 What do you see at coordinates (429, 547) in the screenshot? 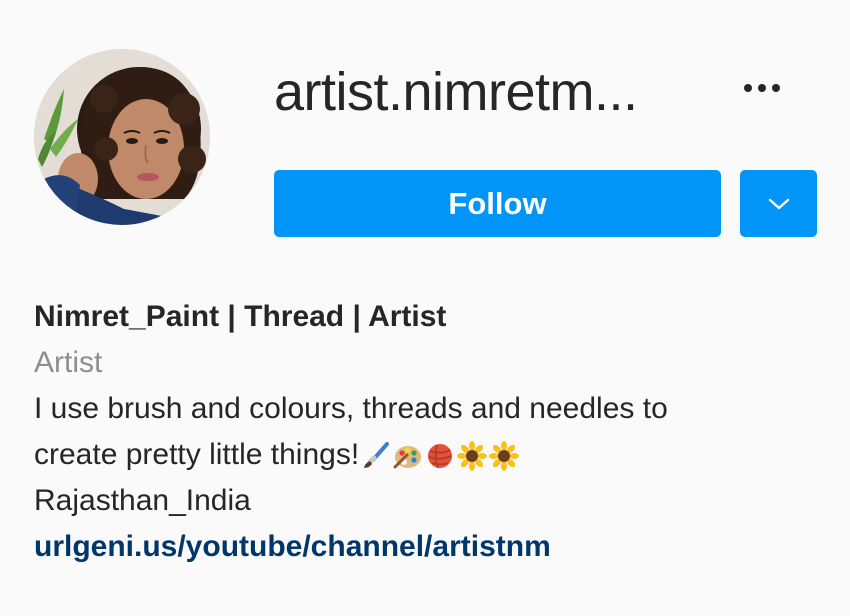
I see `profile-website-link: urlgeni.us/youtube/channel/artistnm` at bounding box center [429, 547].